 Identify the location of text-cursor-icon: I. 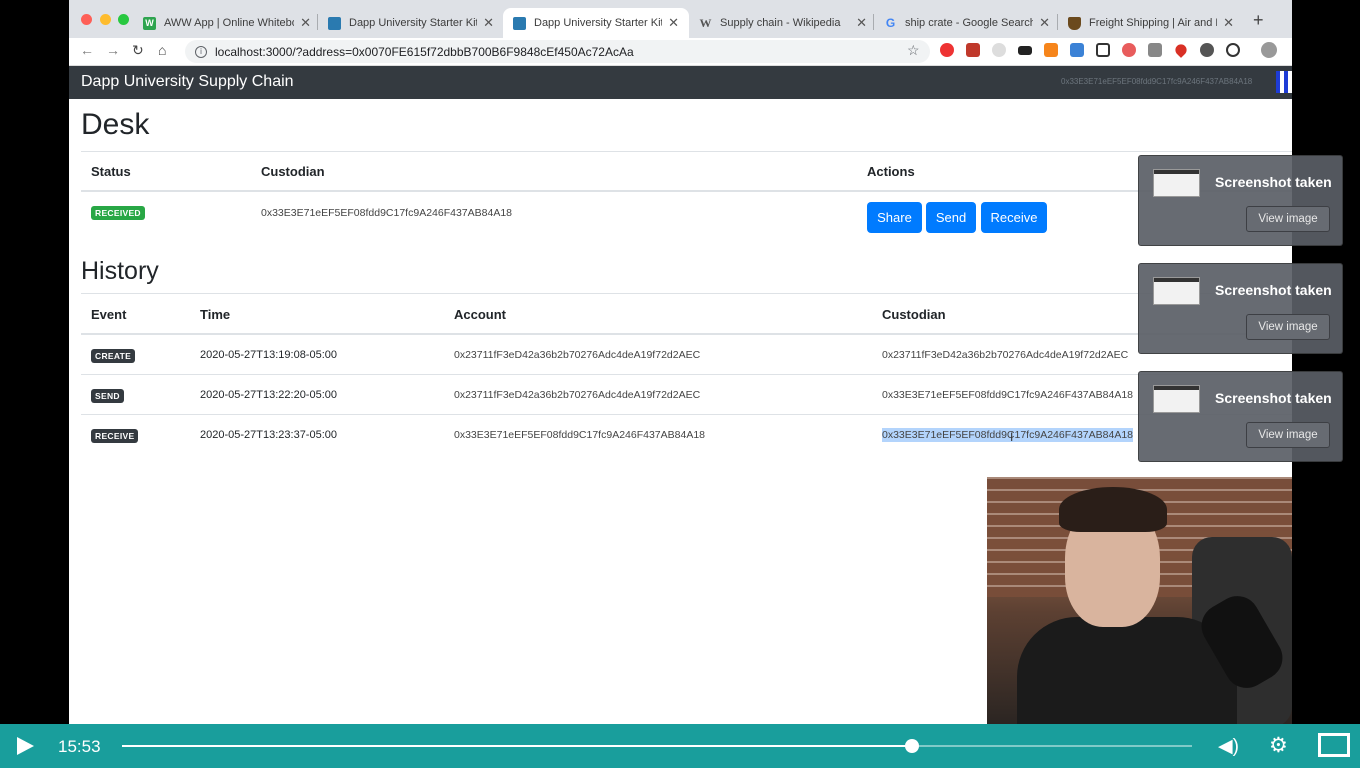
(1012, 437).